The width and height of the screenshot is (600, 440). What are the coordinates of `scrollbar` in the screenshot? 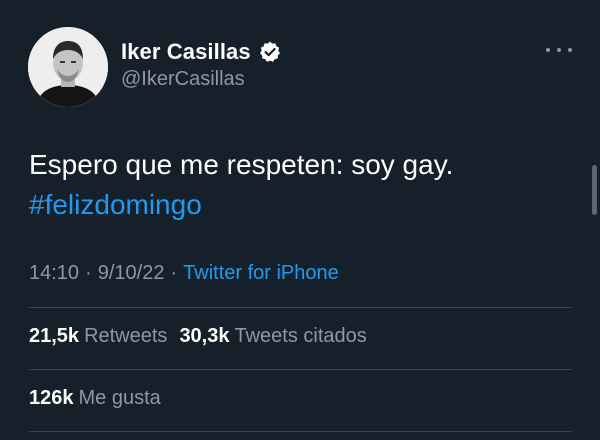 It's located at (594, 190).